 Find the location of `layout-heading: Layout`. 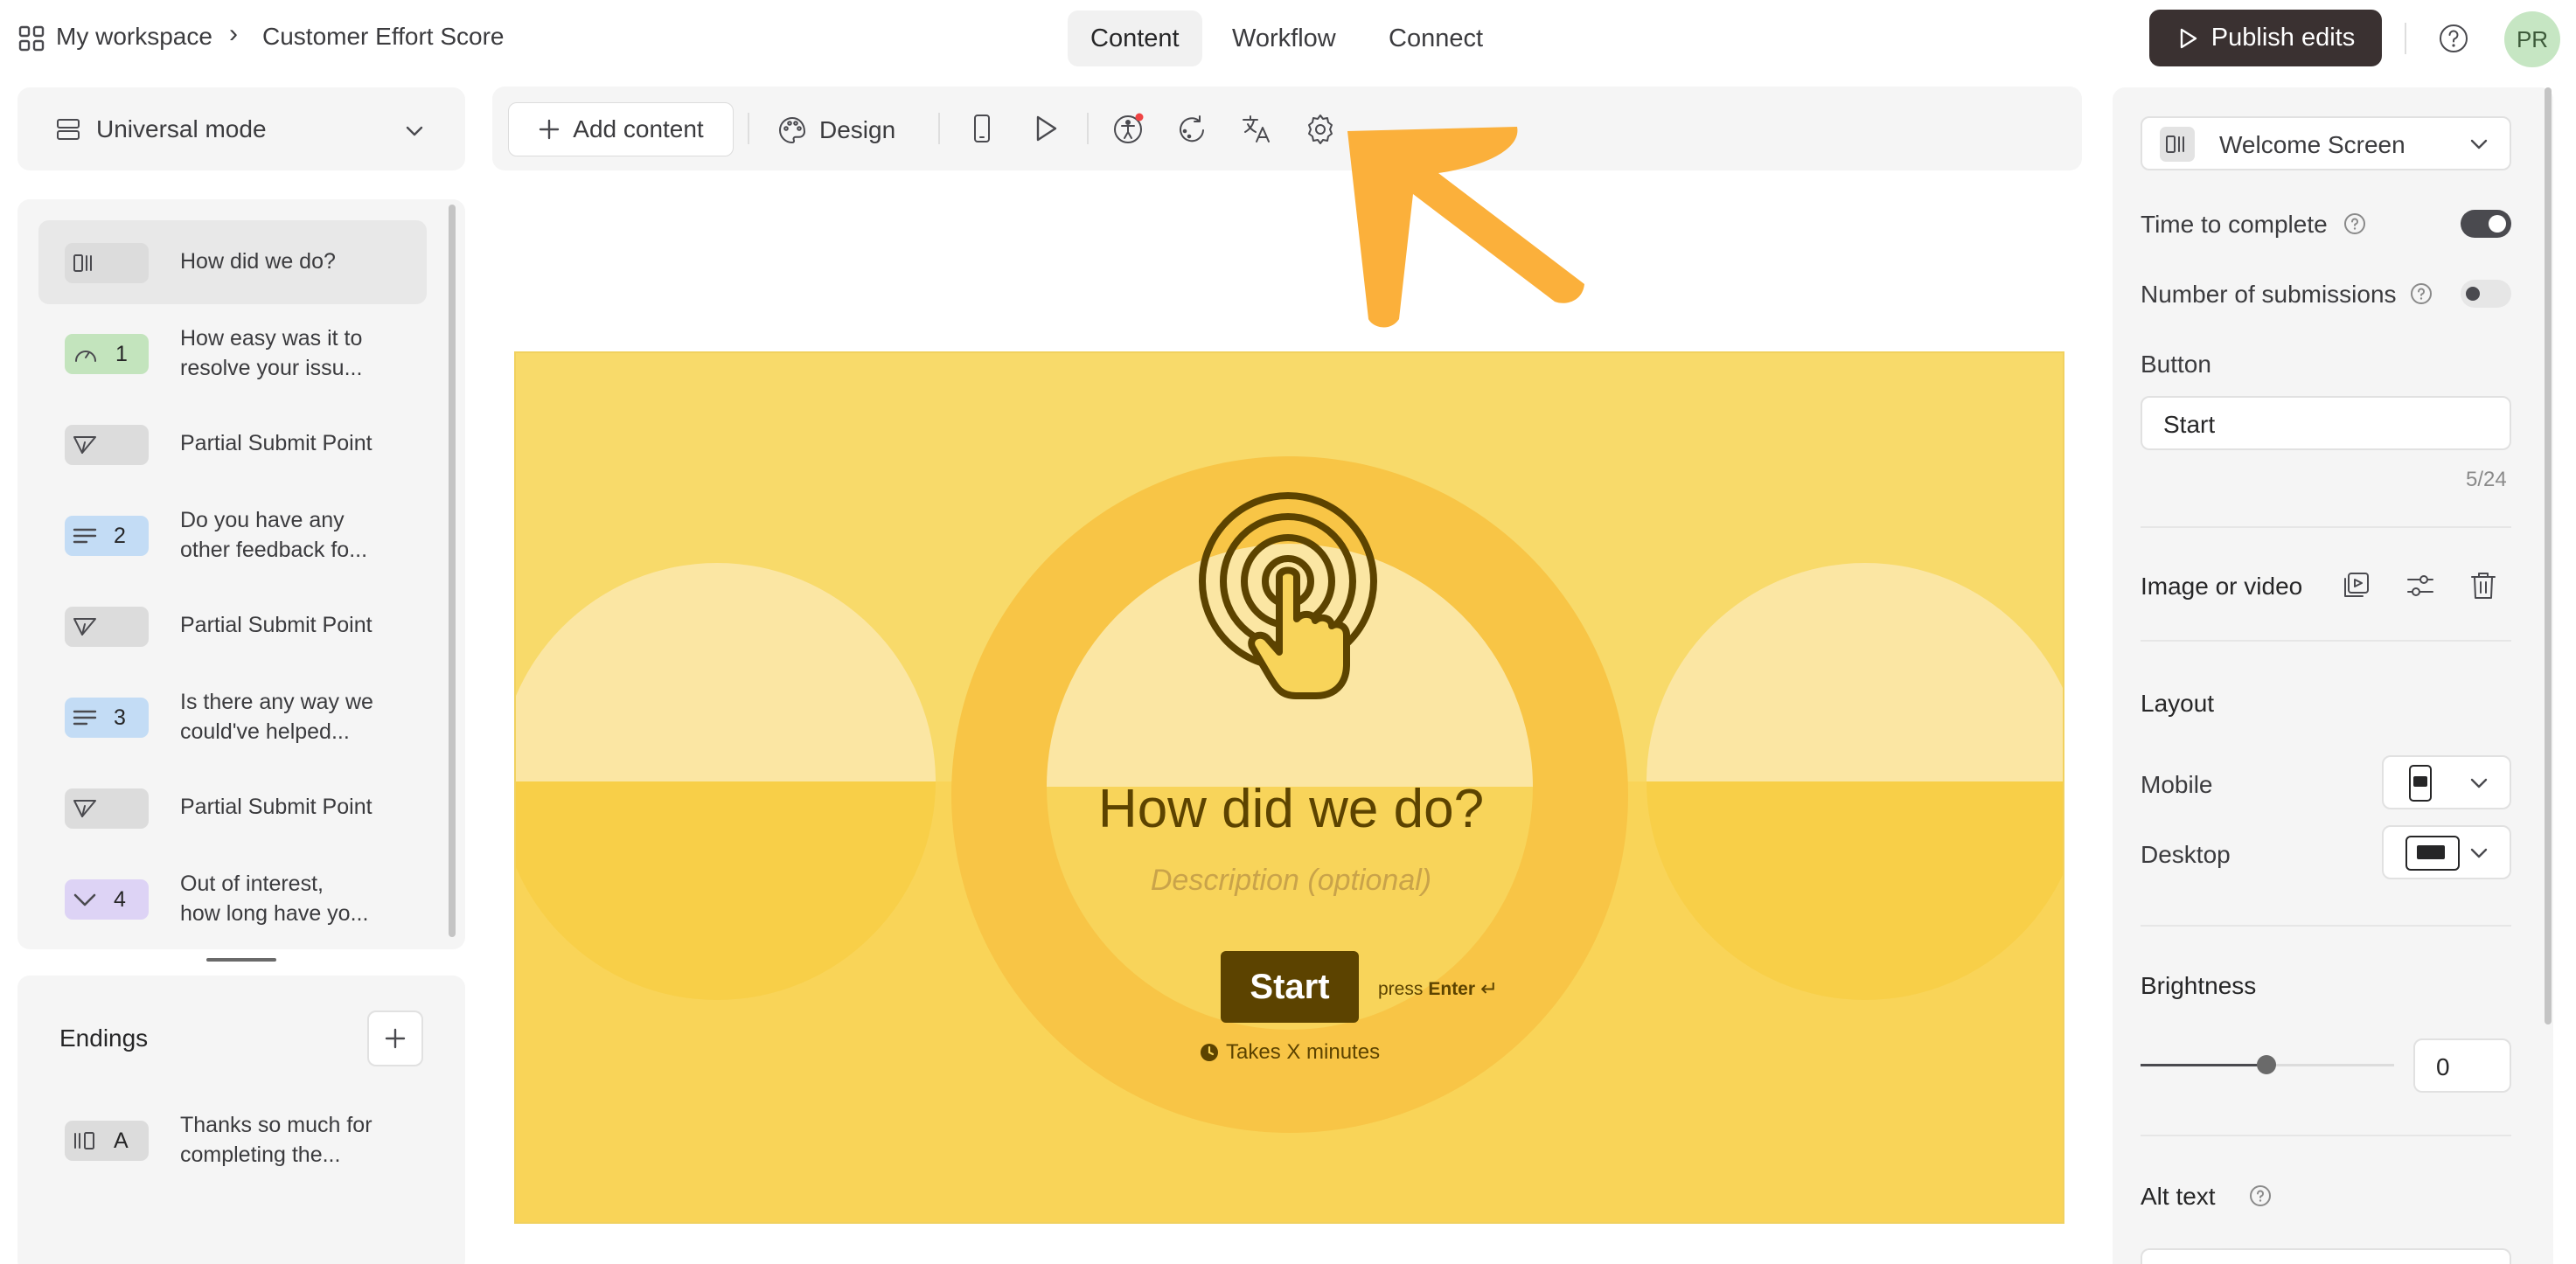

layout-heading: Layout is located at coordinates (2178, 703).